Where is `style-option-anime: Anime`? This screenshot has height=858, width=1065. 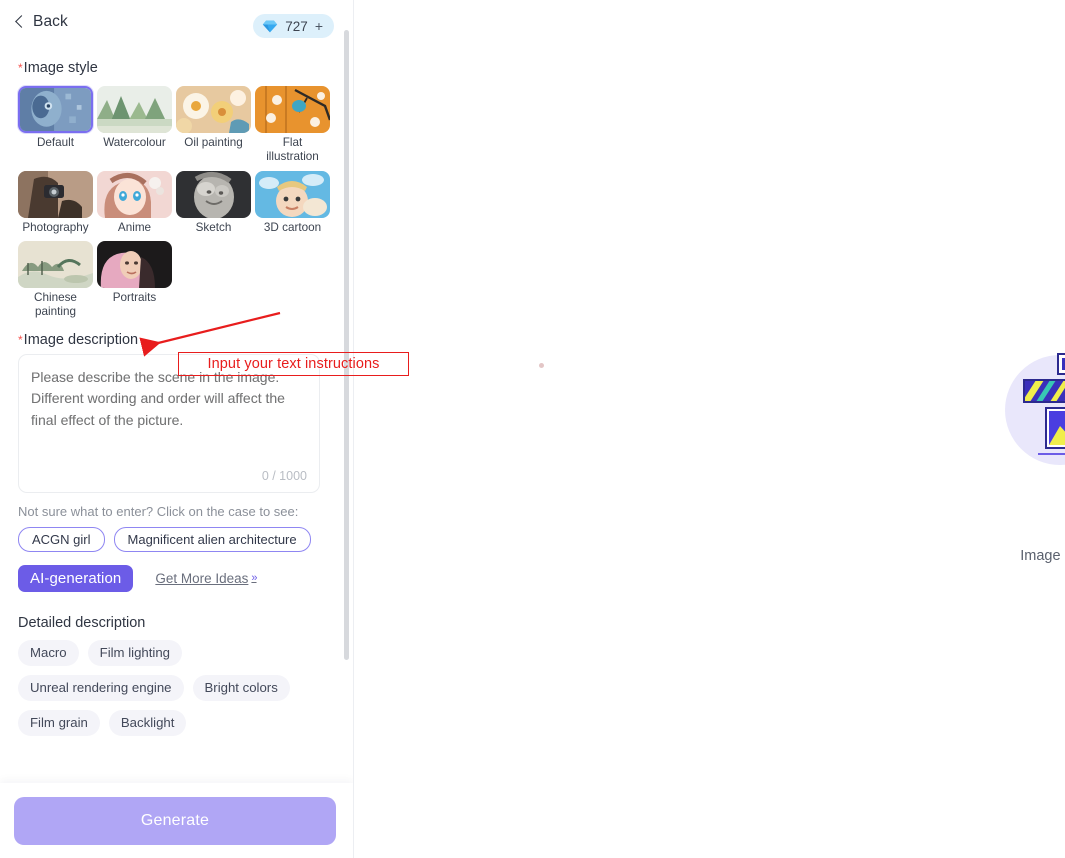 style-option-anime: Anime is located at coordinates (134, 202).